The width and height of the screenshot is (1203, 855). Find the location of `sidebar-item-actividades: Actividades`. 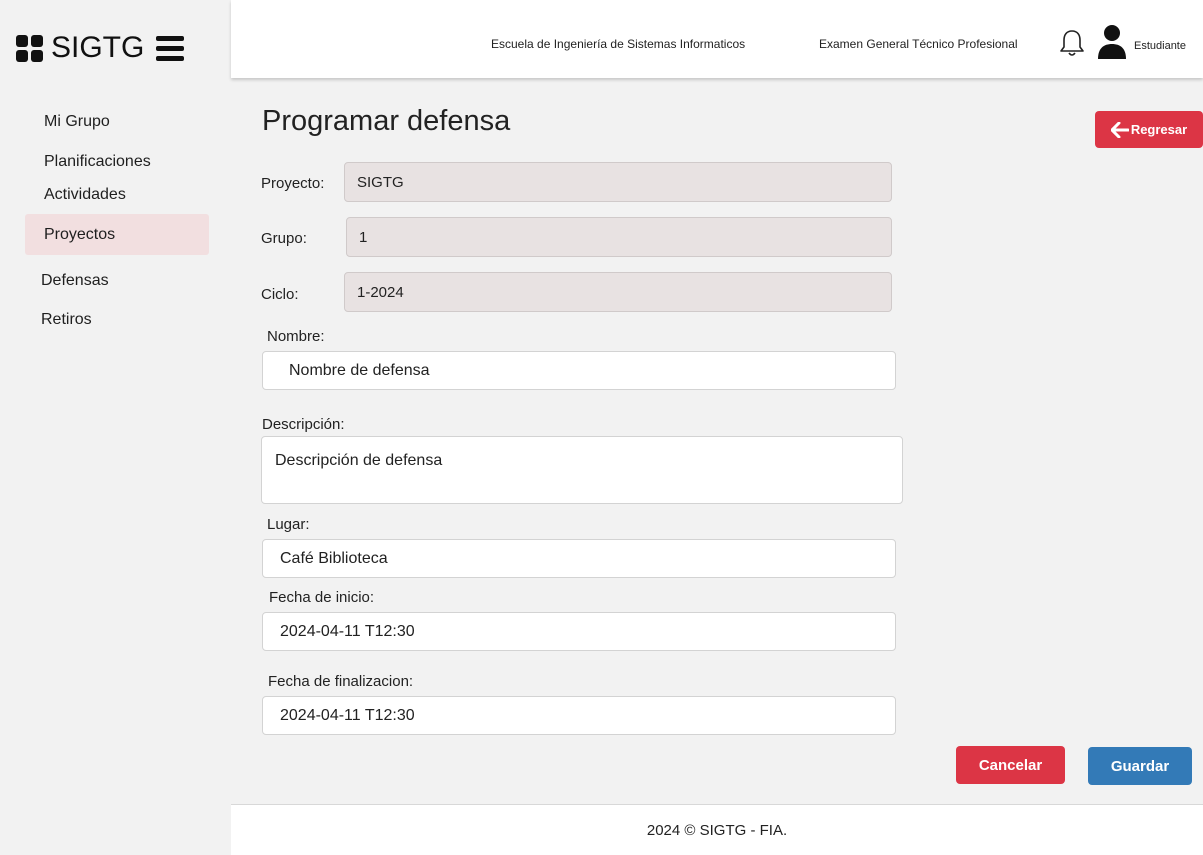

sidebar-item-actividades: Actividades is located at coordinates (85, 195).